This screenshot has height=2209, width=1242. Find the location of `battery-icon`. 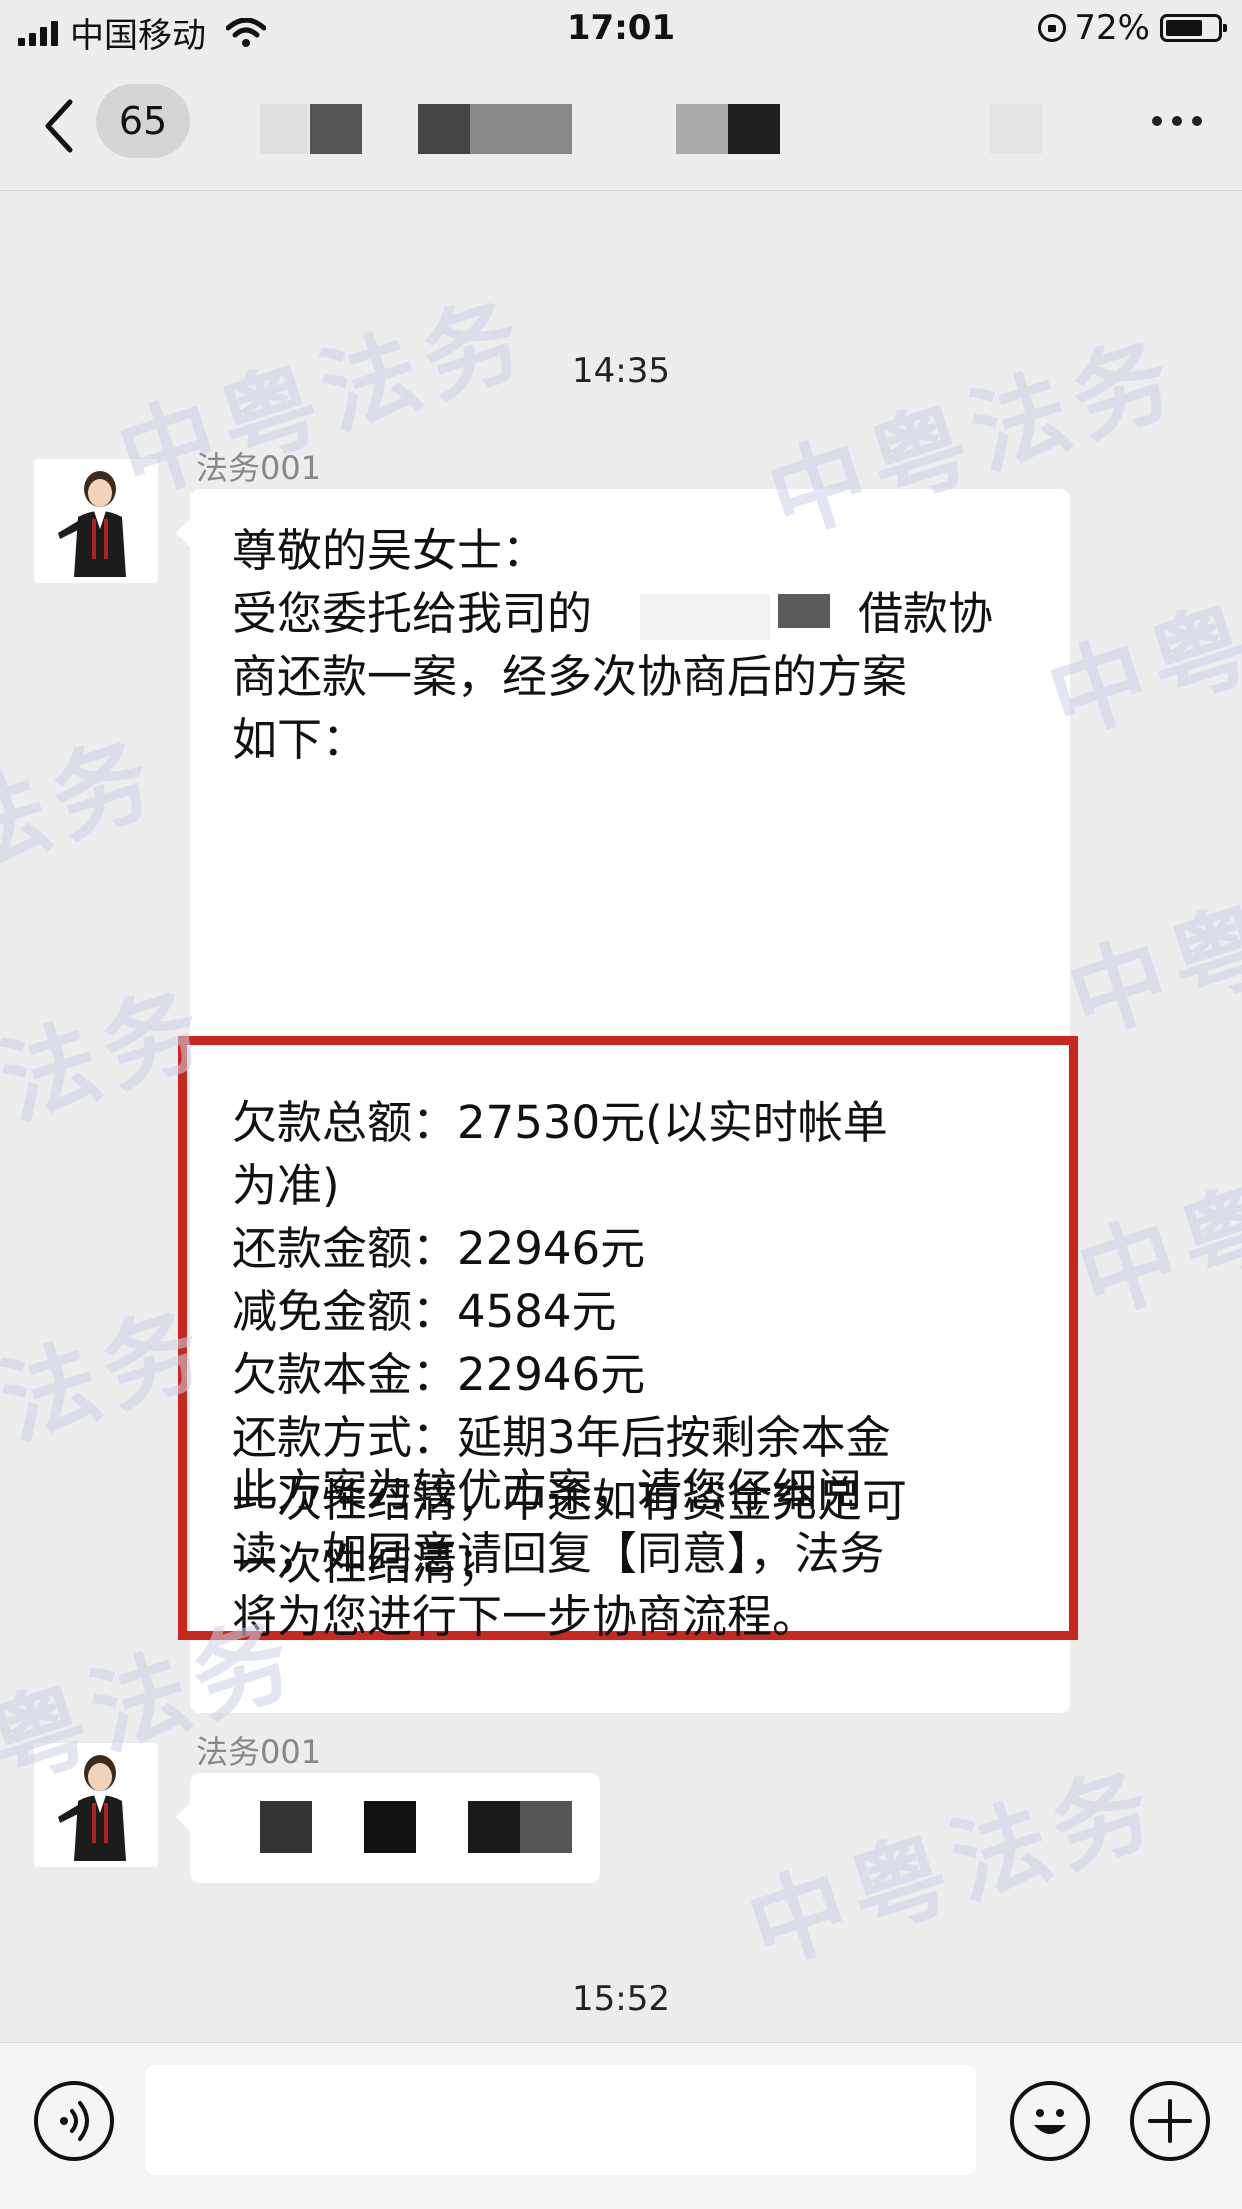

battery-icon is located at coordinates (1193, 28).